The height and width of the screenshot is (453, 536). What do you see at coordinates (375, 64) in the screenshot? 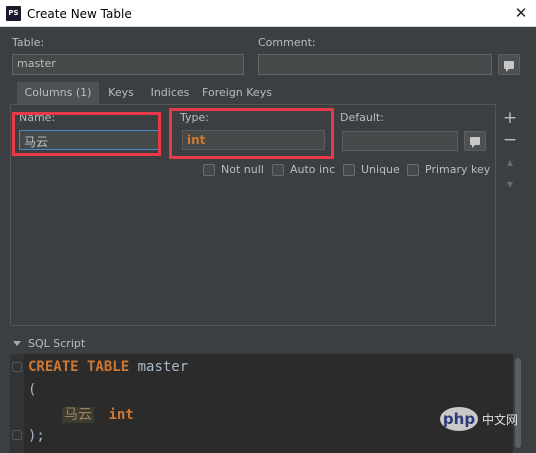
I see `comment-input` at bounding box center [375, 64].